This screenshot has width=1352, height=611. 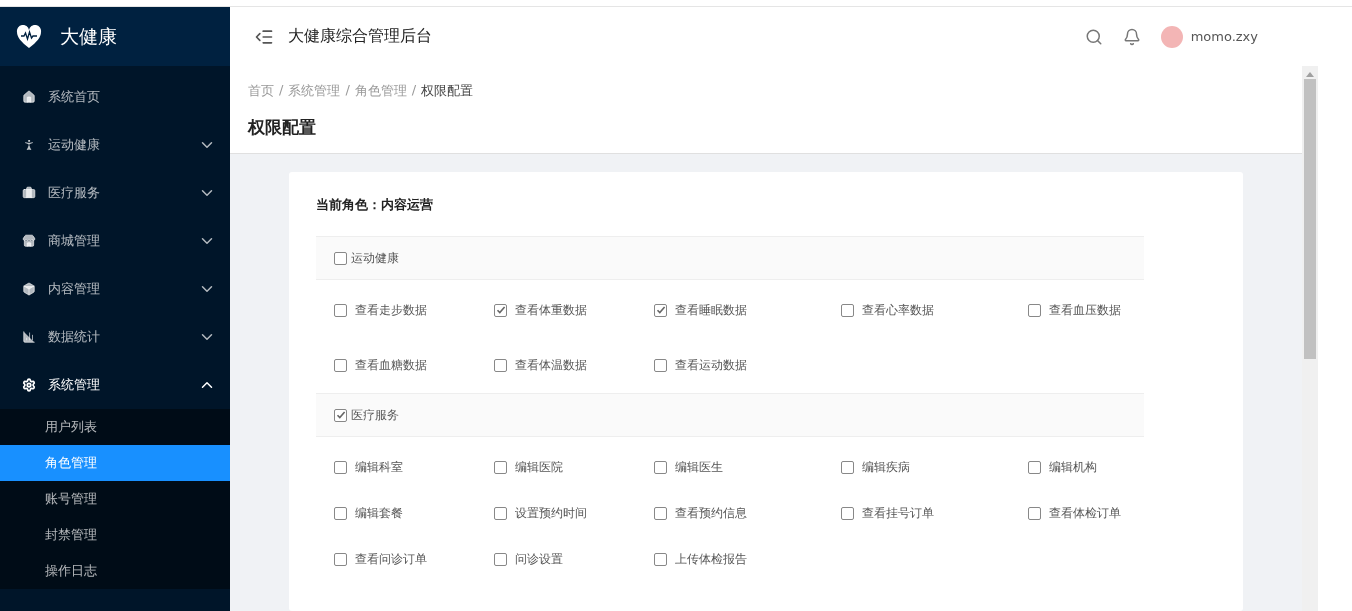 I want to click on bell-icon, so click(x=1131, y=36).